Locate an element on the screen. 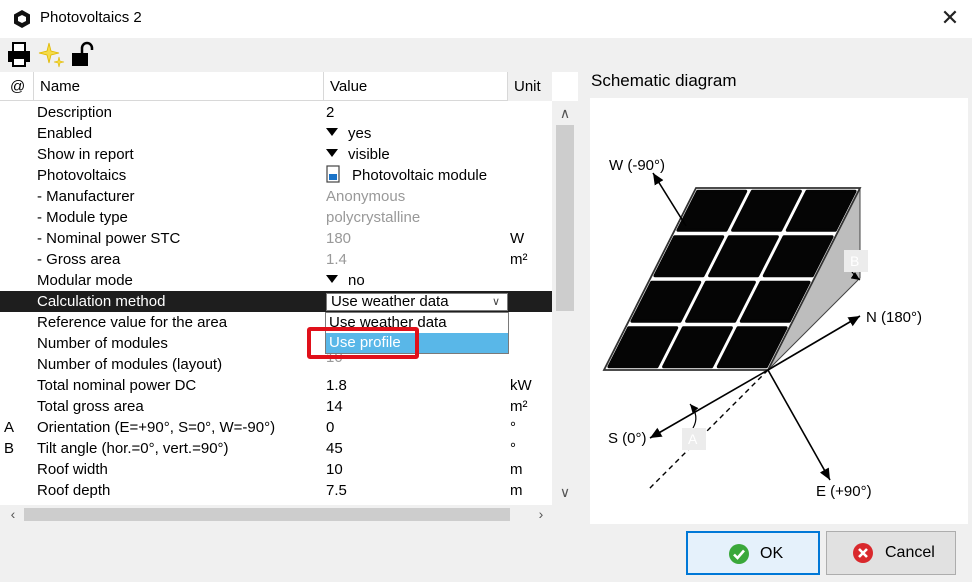 The width and height of the screenshot is (972, 582). label-b: B is located at coordinates (854, 261).